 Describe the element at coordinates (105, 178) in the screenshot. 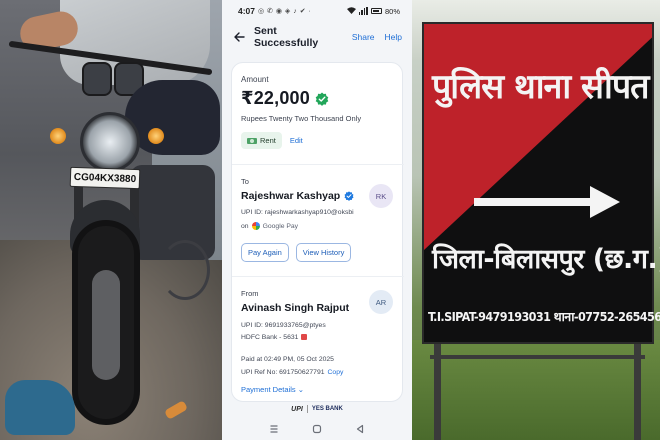

I see `number-plate: CG04KX3880` at that location.